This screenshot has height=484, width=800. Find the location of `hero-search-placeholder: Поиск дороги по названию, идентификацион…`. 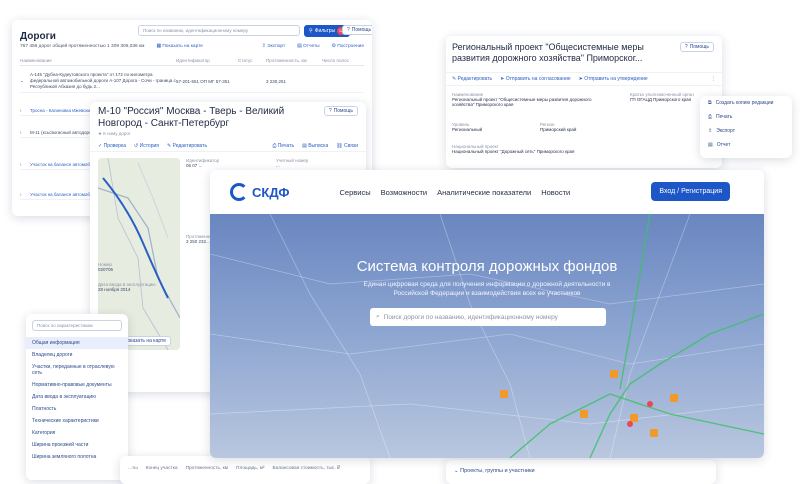

hero-search-placeholder: Поиск дороги по названию, идентификацион… is located at coordinates (470, 317).